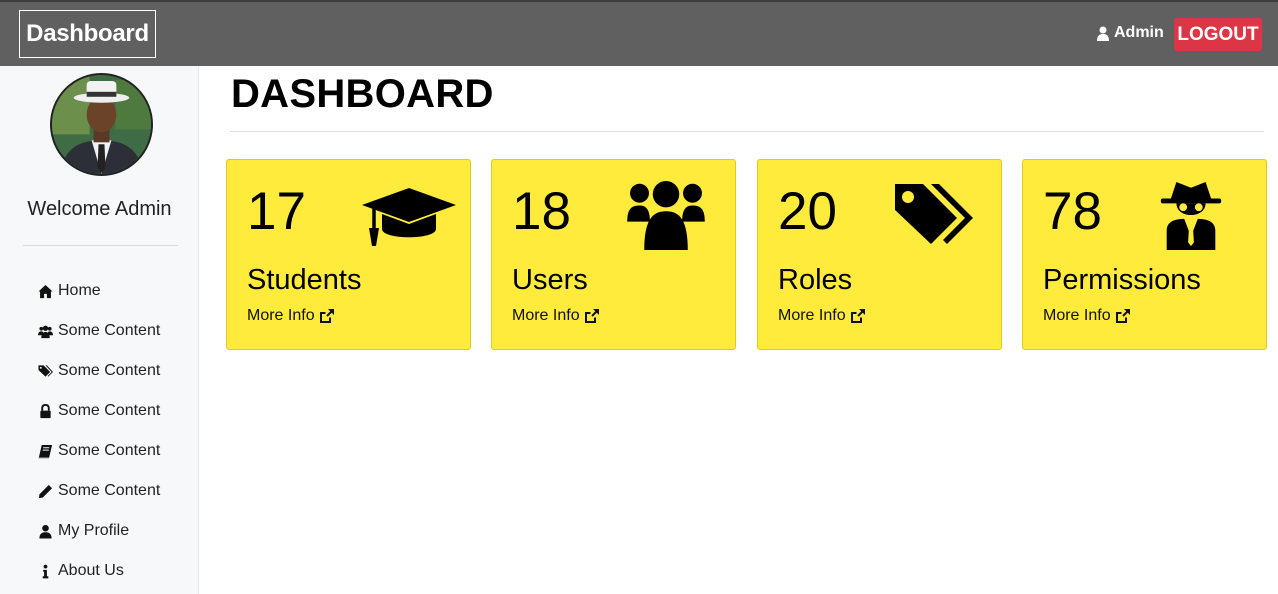 The width and height of the screenshot is (1278, 594). What do you see at coordinates (1218, 34) in the screenshot?
I see `logout-button: LOGOUT` at bounding box center [1218, 34].